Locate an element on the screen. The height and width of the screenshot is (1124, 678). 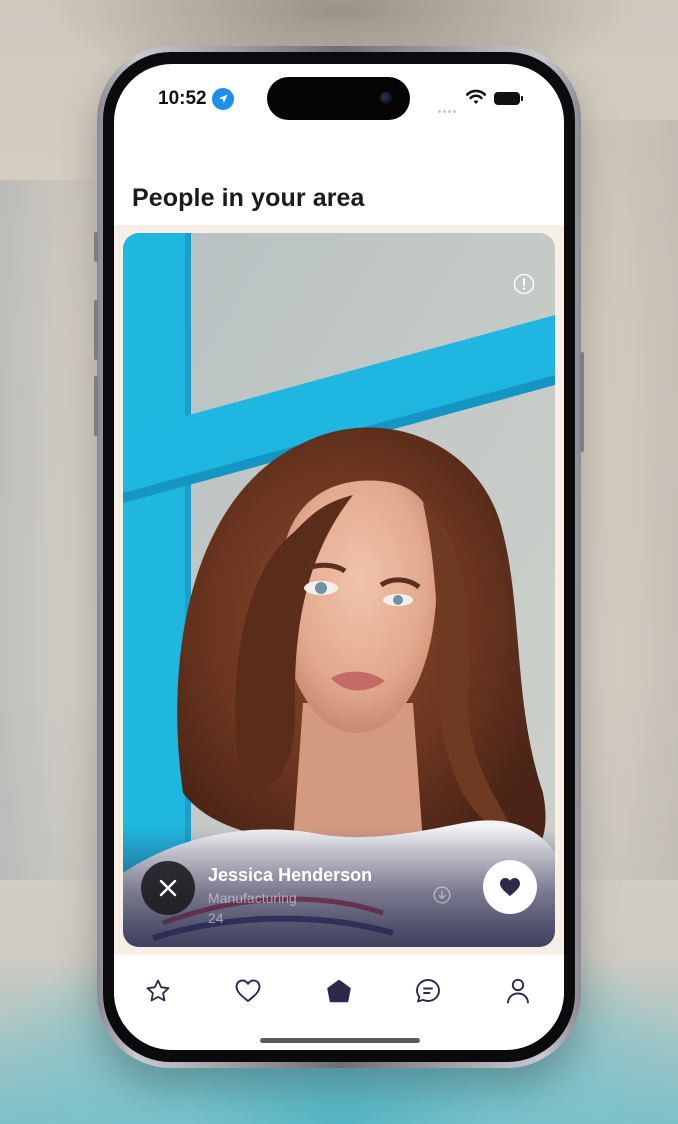
battery-icon is located at coordinates (508, 98).